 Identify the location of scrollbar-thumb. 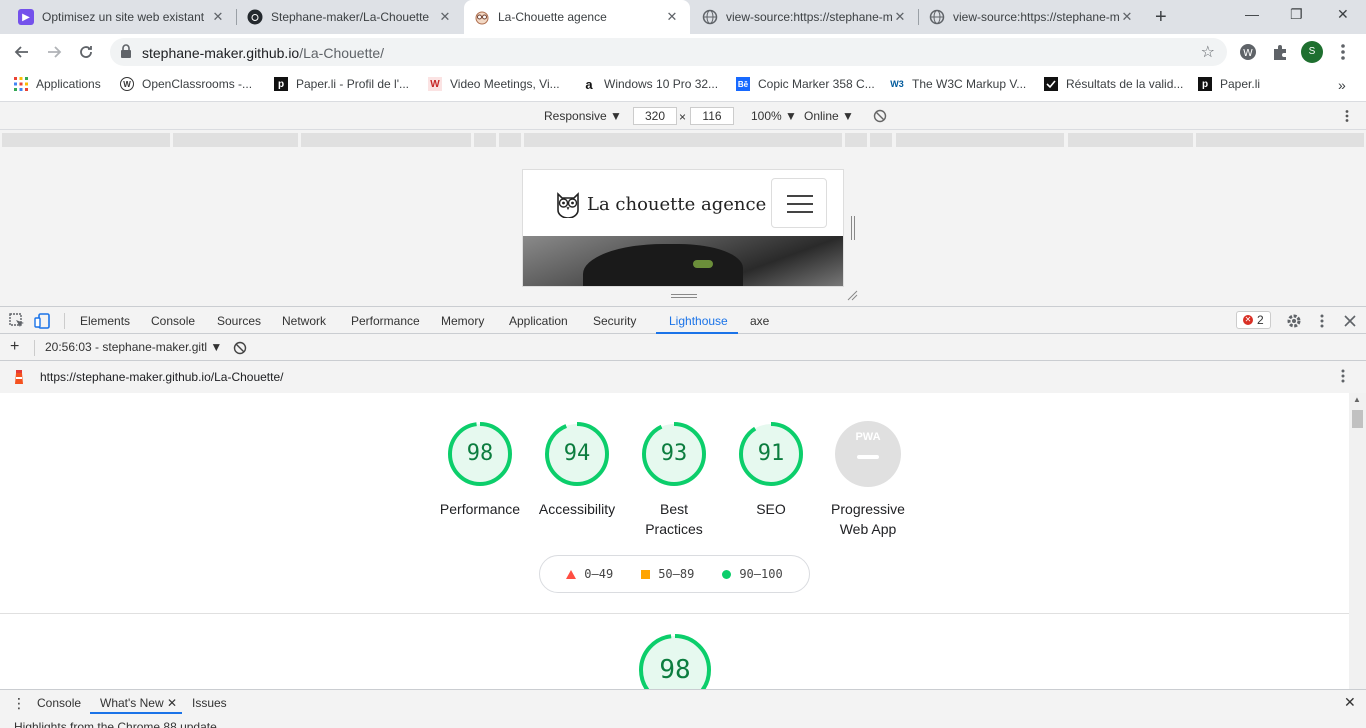
(1357, 419).